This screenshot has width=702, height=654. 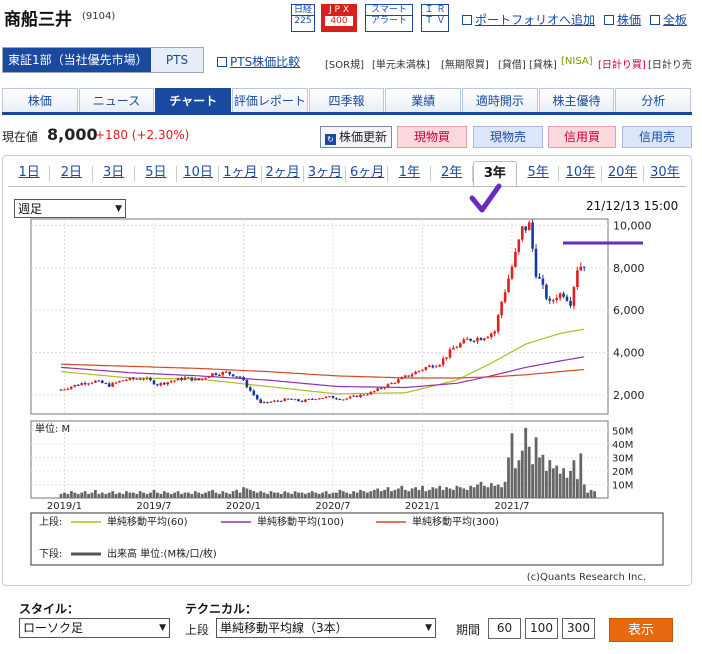 I want to click on irtv-label-1: Ｉ Ｒ, so click(x=435, y=10).